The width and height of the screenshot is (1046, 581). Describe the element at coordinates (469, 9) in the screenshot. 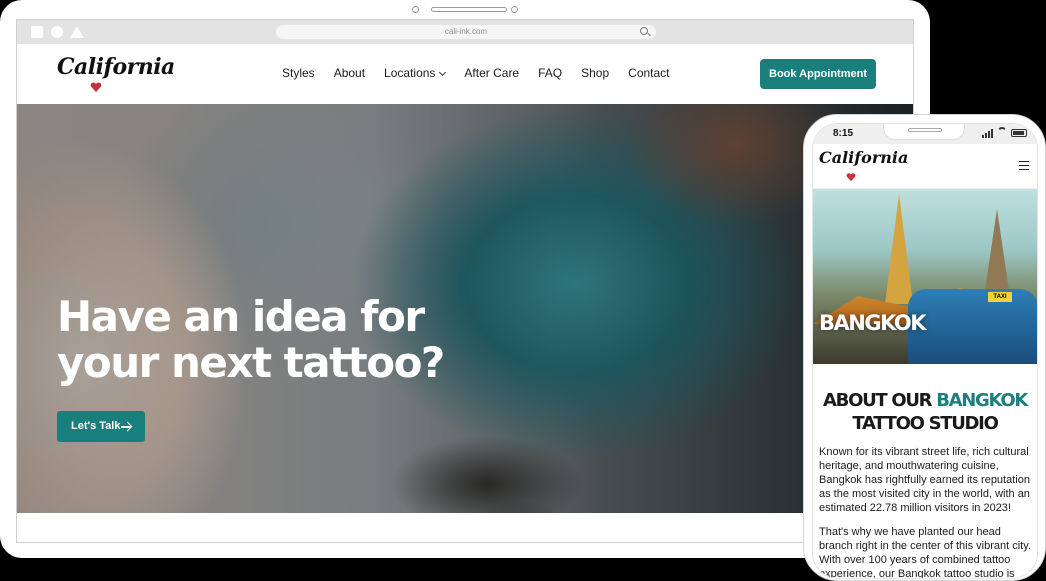

I see `speaker-bar` at that location.